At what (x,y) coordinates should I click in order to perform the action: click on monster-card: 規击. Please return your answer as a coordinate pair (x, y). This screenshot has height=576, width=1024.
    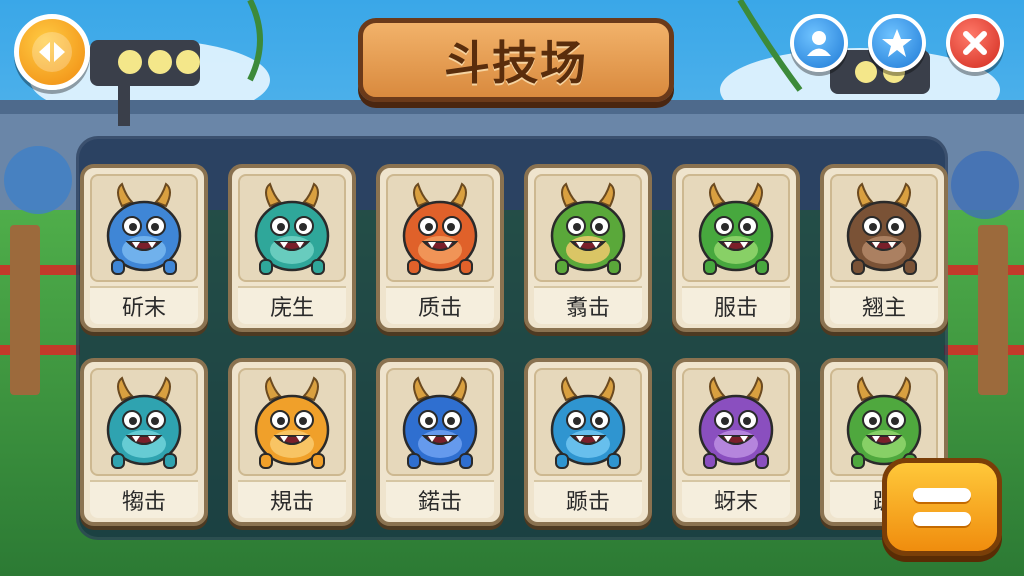
    Looking at the image, I should click on (292, 442).